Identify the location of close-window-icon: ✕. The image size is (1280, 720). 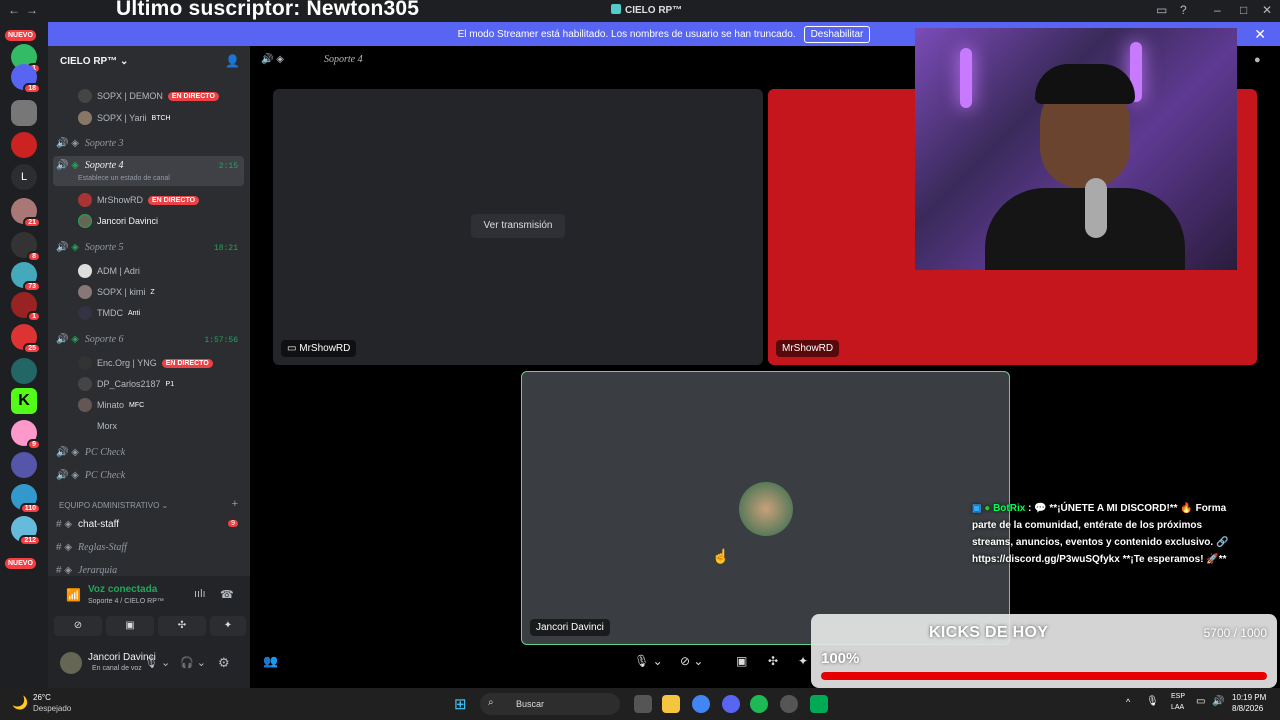
(1267, 10).